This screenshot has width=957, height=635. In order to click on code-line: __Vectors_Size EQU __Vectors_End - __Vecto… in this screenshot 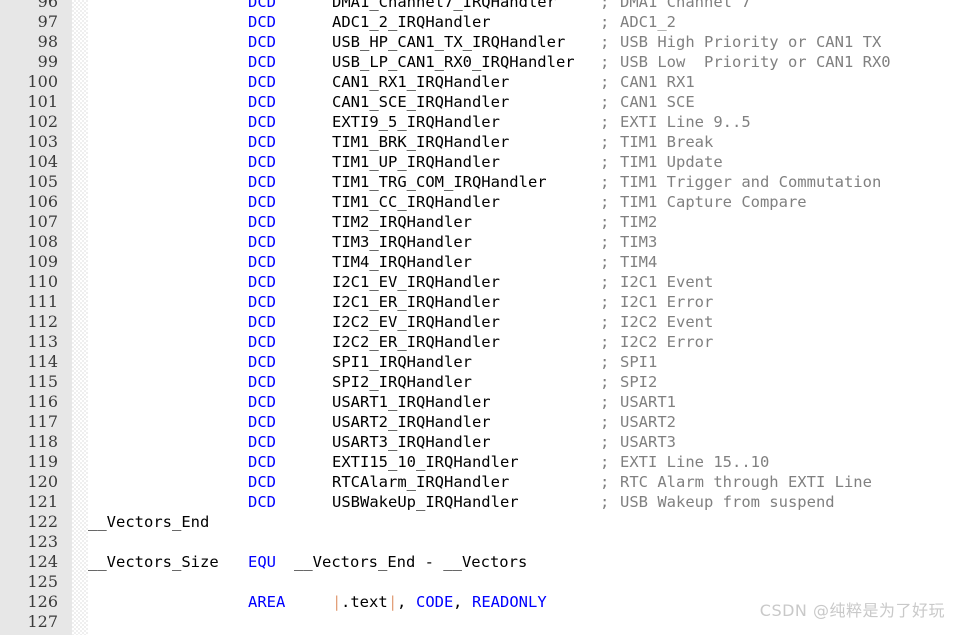, I will do `click(522, 562)`.